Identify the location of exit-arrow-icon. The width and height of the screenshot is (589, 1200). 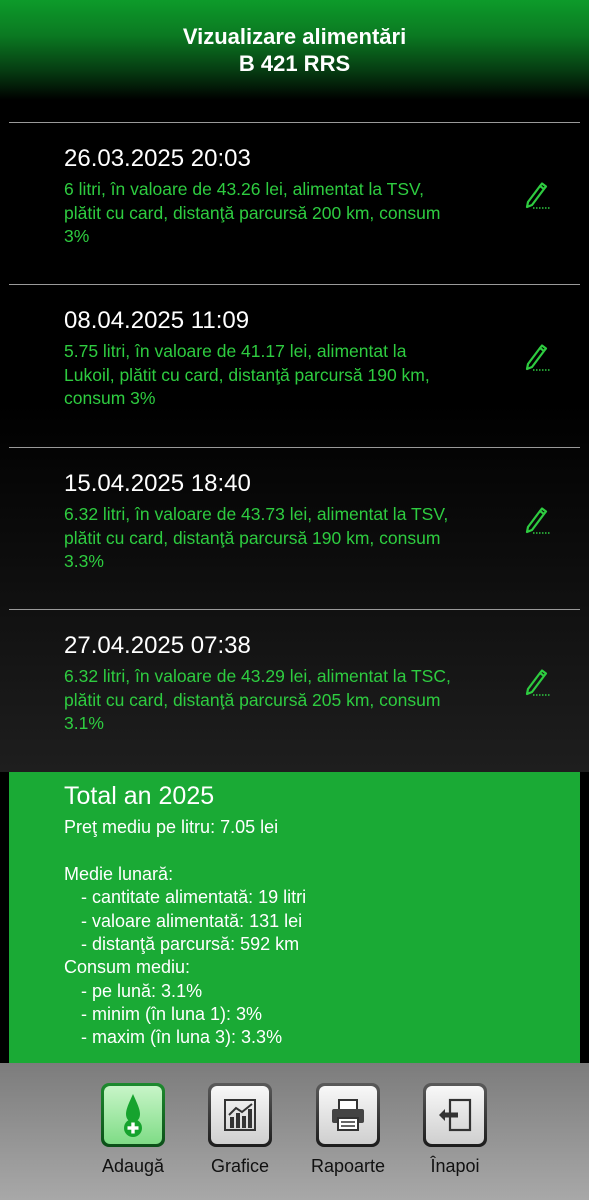
(455, 1115).